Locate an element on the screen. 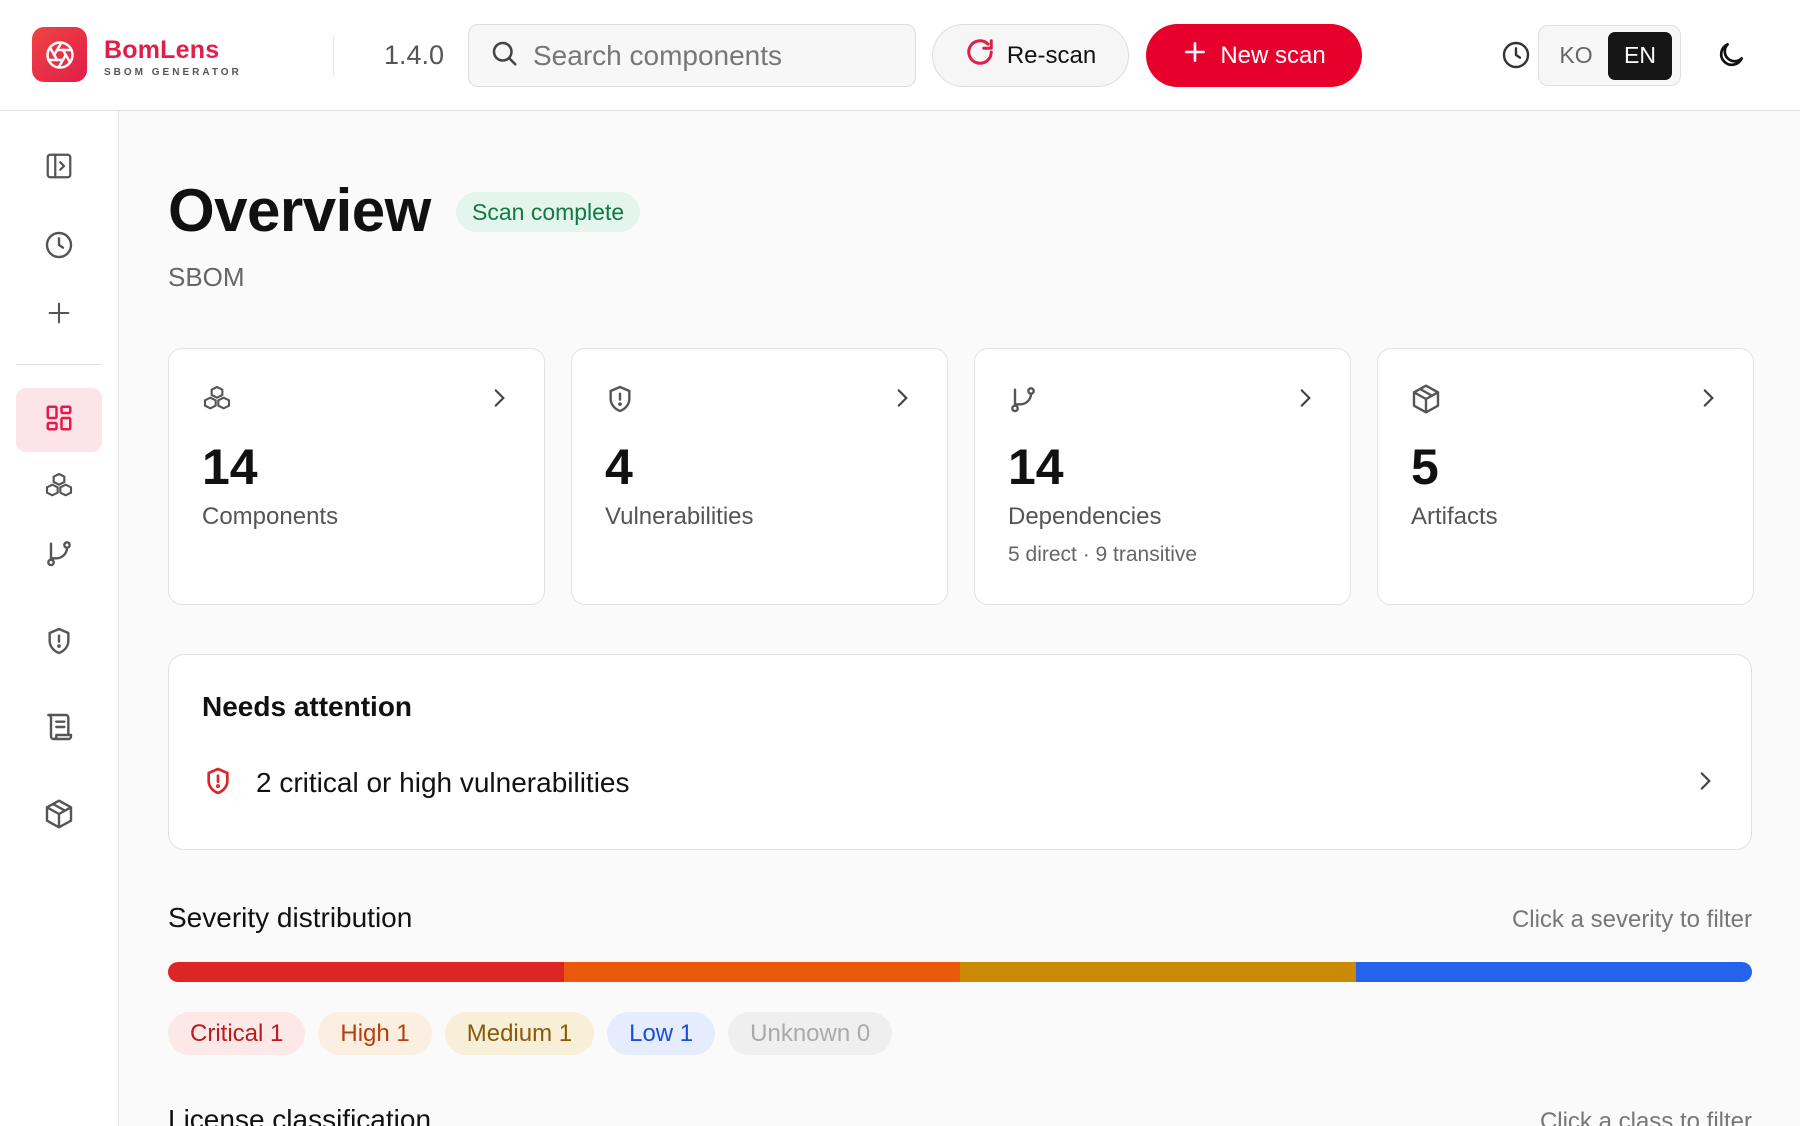  language-toggle: KO EN is located at coordinates (1609, 55).